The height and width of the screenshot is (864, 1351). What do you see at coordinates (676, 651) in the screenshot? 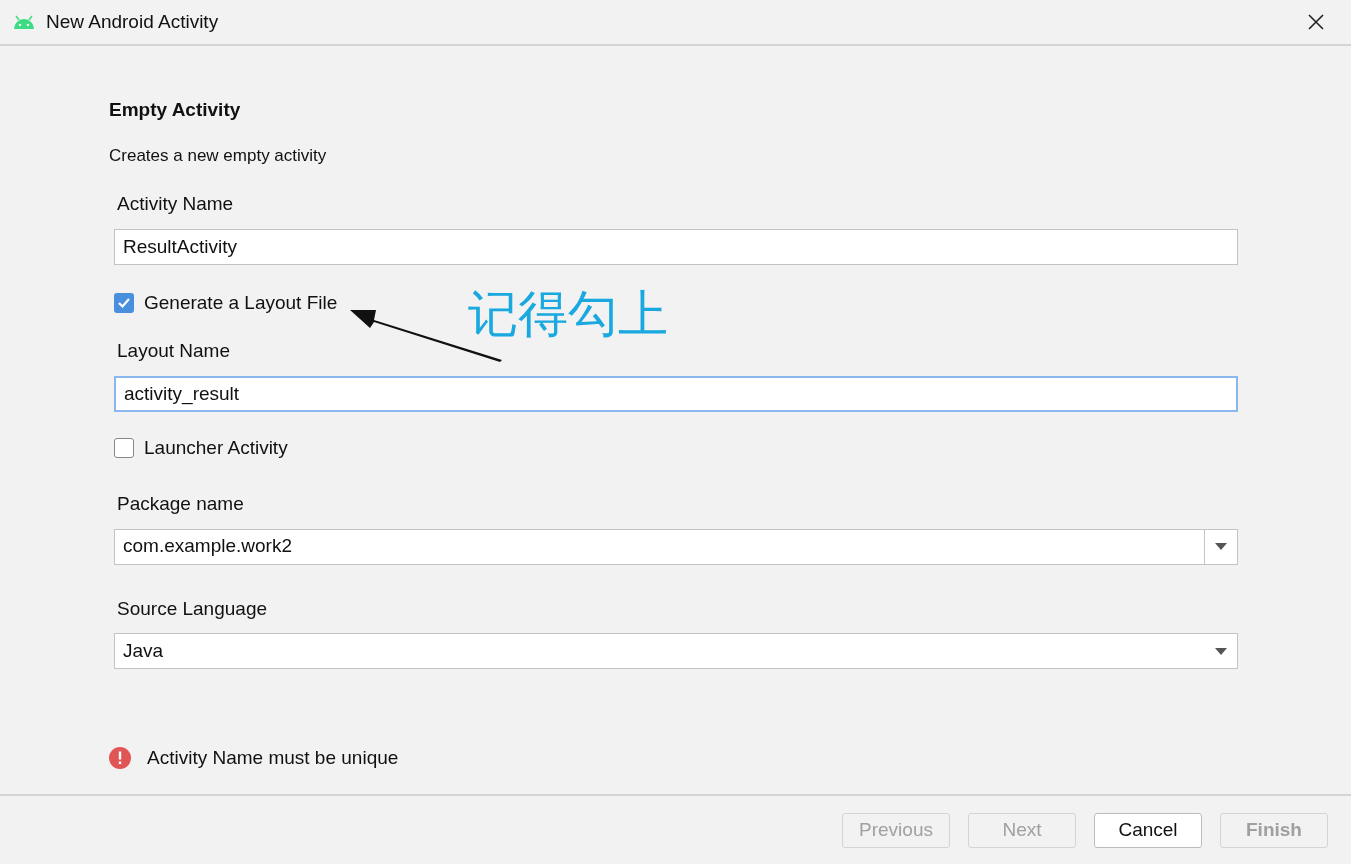
I see `dropdown: Java` at bounding box center [676, 651].